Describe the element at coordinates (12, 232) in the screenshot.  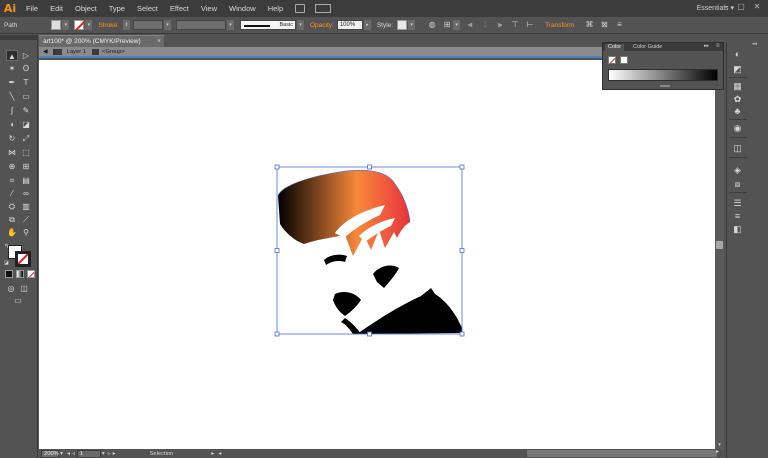
I see `hand-tool-icon: ✋` at that location.